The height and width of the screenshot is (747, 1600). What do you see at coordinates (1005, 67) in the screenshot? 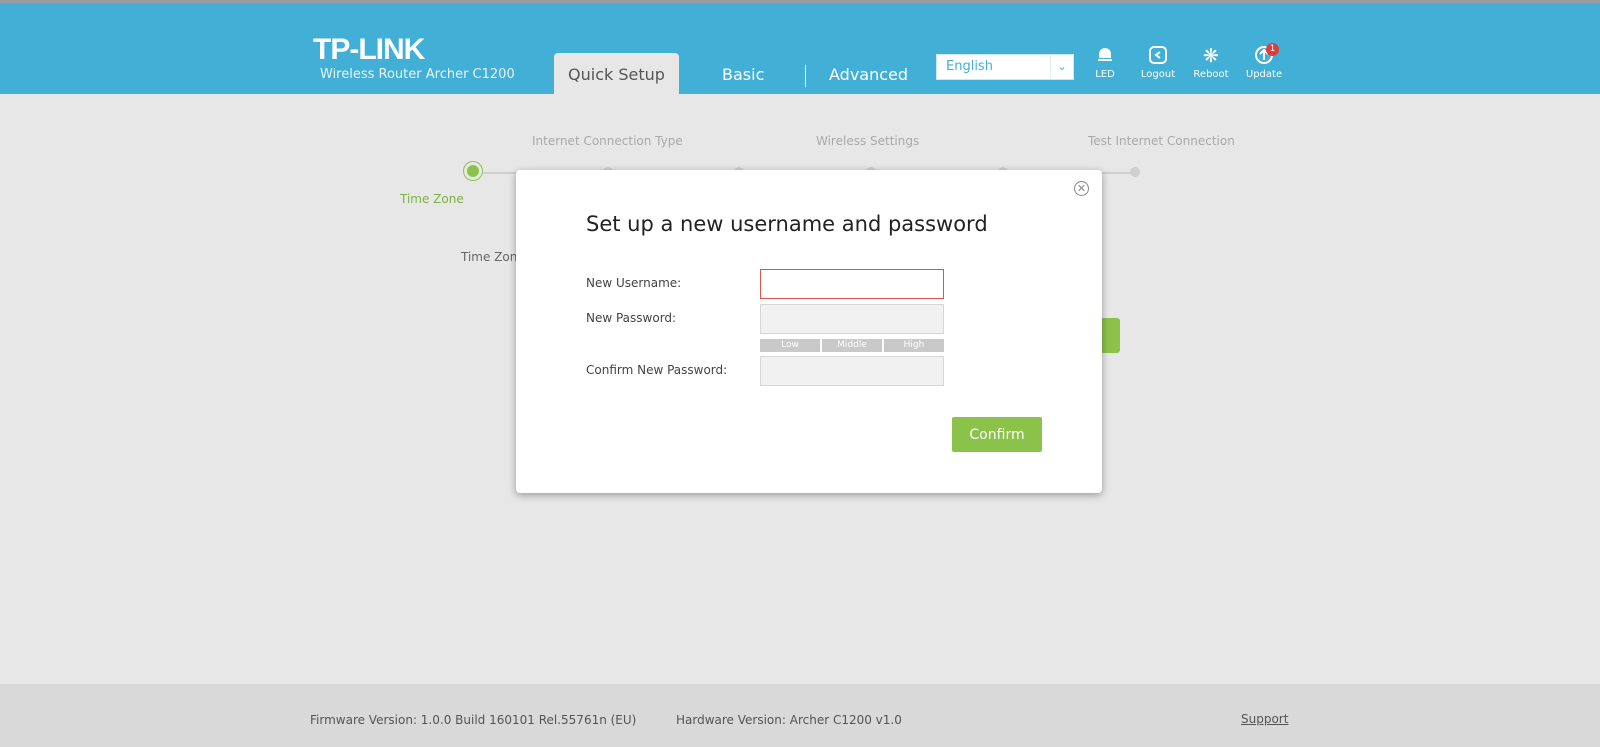
I see `language-select: English ⌄` at bounding box center [1005, 67].